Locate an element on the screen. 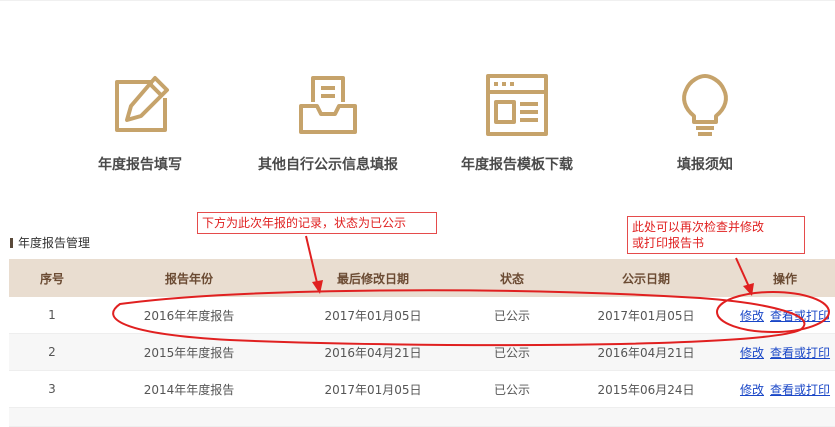 The height and width of the screenshot is (427, 835). table-row-cut-off is located at coordinates (422, 417).